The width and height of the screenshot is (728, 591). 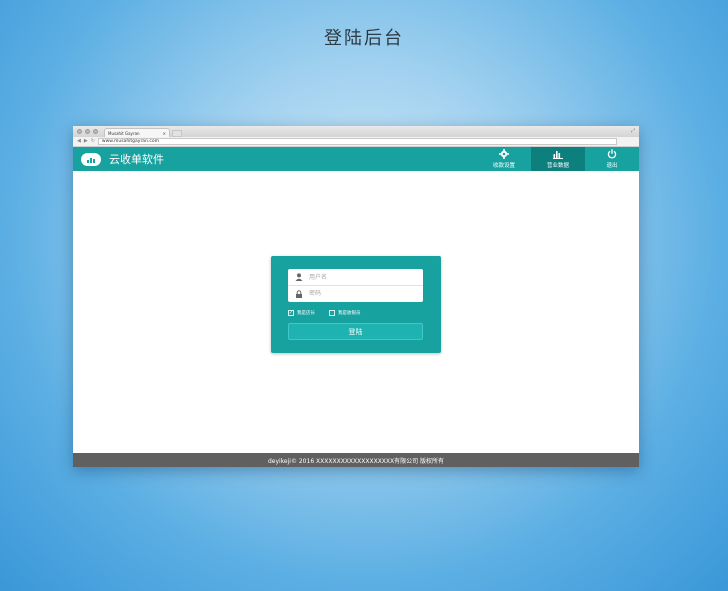 What do you see at coordinates (93, 141) in the screenshot?
I see `reload-icon: ↻` at bounding box center [93, 141].